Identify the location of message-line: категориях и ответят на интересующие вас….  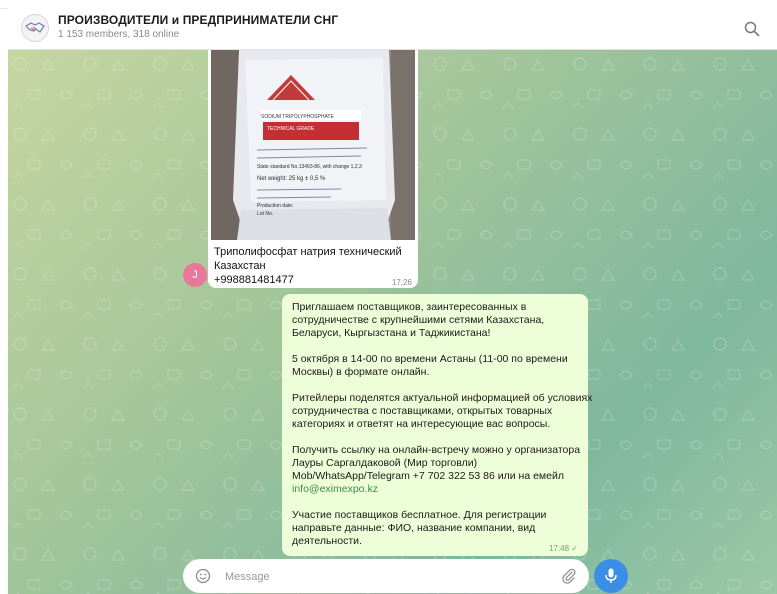
(421, 424).